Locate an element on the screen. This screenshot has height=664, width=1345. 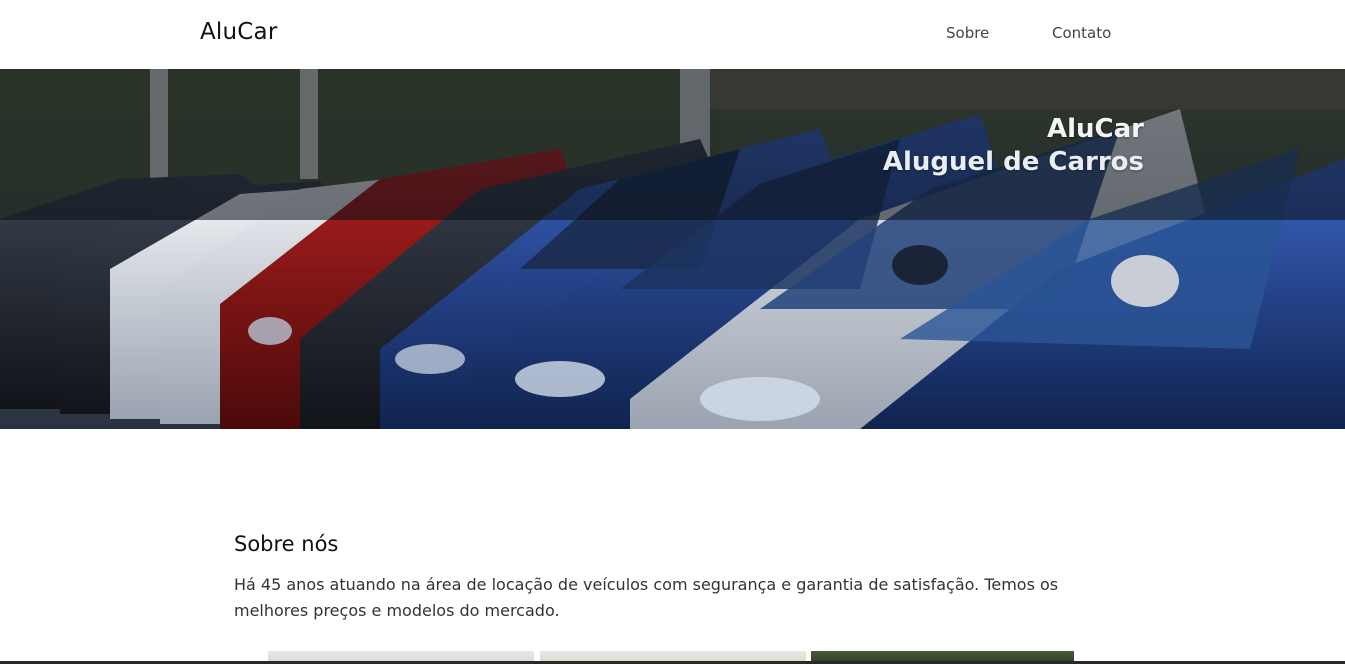
nav-link-contato: Contato is located at coordinates (1081, 33).